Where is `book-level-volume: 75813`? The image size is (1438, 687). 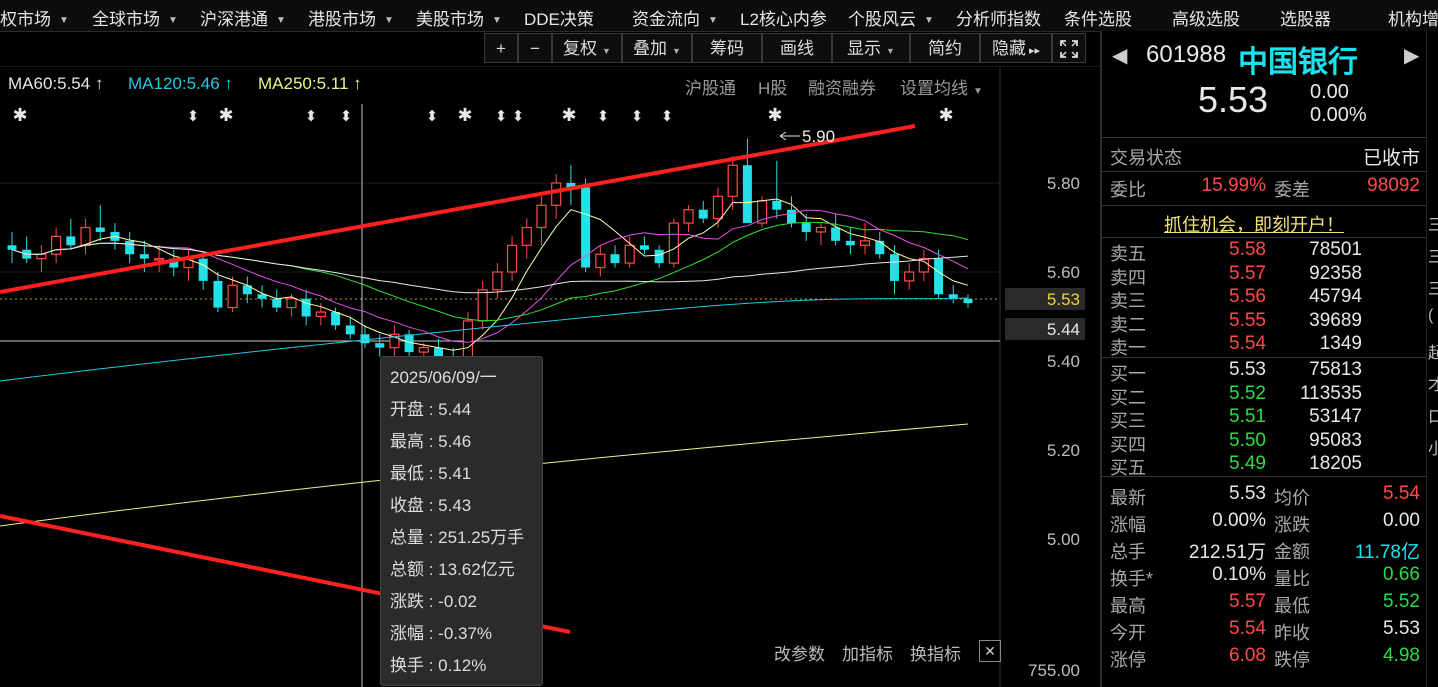
book-level-volume: 75813 is located at coordinates (1335, 369).